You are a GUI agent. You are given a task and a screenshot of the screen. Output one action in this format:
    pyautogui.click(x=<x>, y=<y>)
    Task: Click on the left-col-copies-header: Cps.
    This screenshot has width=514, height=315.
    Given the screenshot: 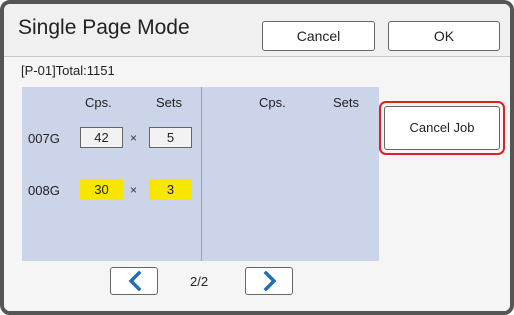 What is the action you would take?
    pyautogui.click(x=98, y=102)
    